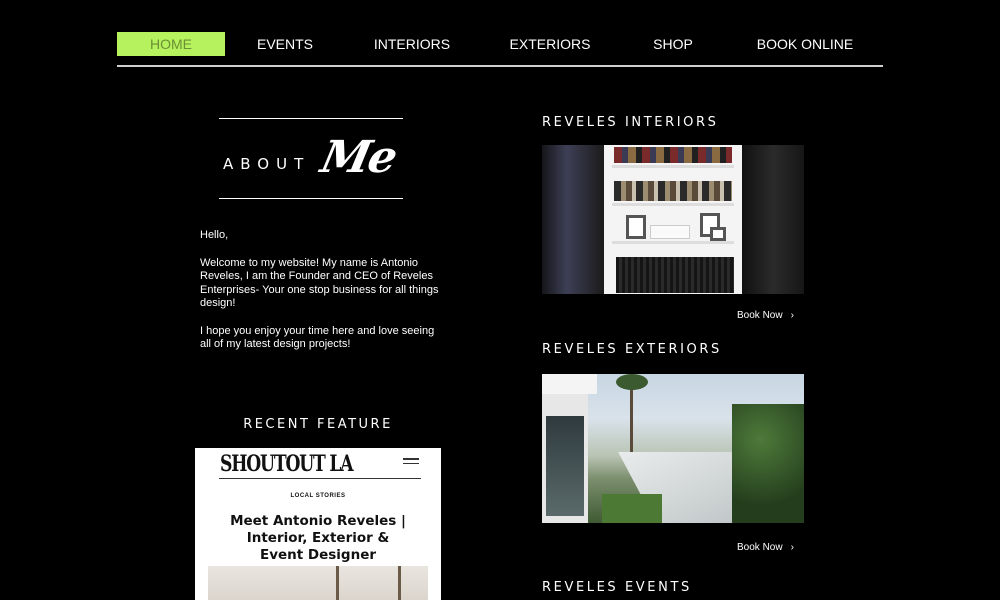  I want to click on nav-shop: SHOP, so click(673, 44).